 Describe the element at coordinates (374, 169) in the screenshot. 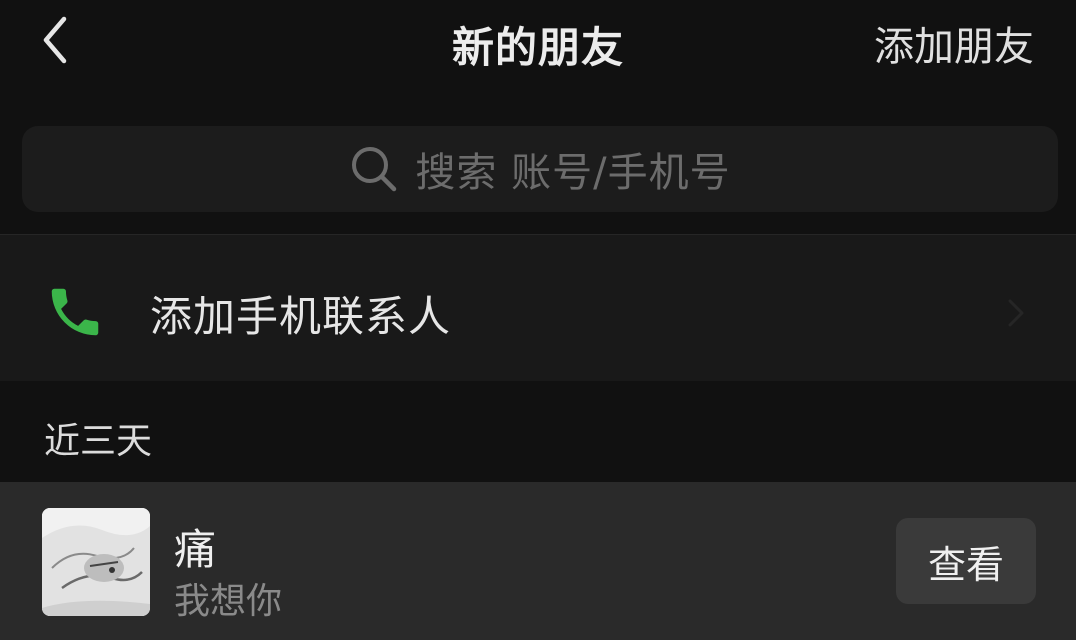

I see `search-icon` at that location.